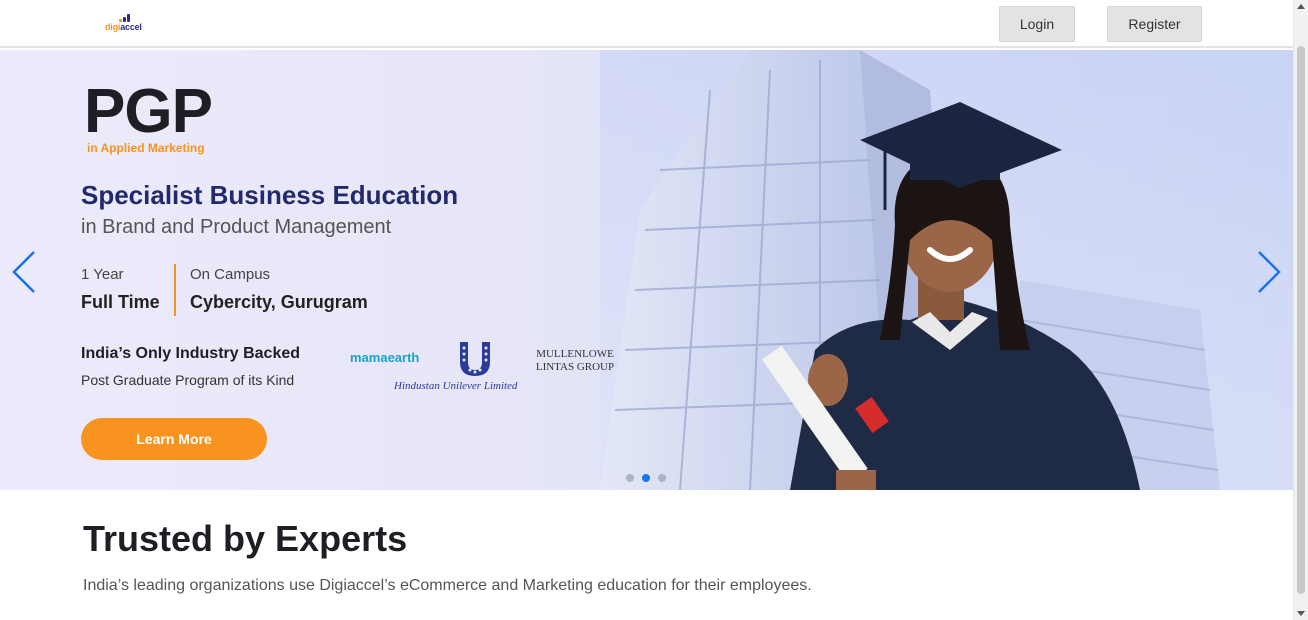 This screenshot has height=620, width=1308. What do you see at coordinates (385, 357) in the screenshot?
I see `mamaearth-logo: mamaearth` at bounding box center [385, 357].